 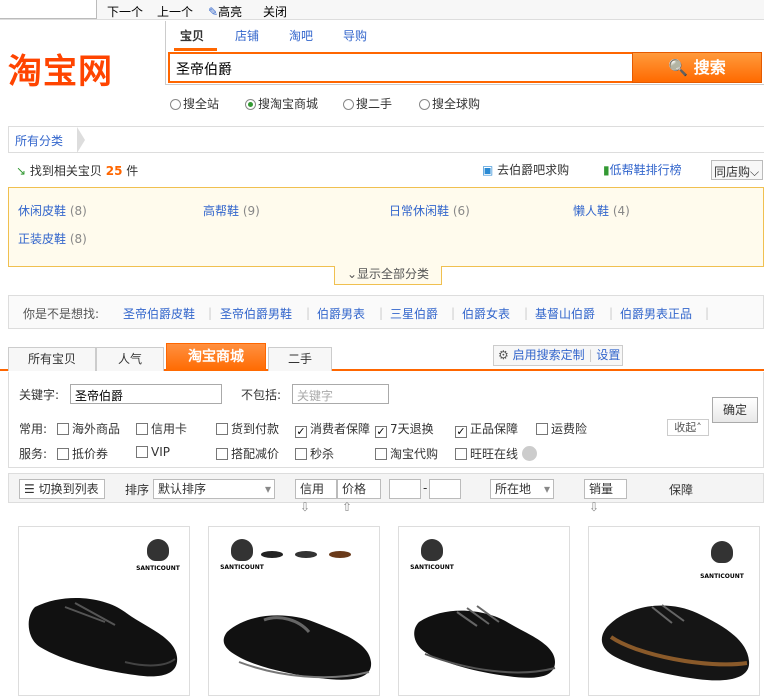 What do you see at coordinates (449, 103) in the screenshot?
I see `scope-global-radio: 搜全球购` at bounding box center [449, 103].